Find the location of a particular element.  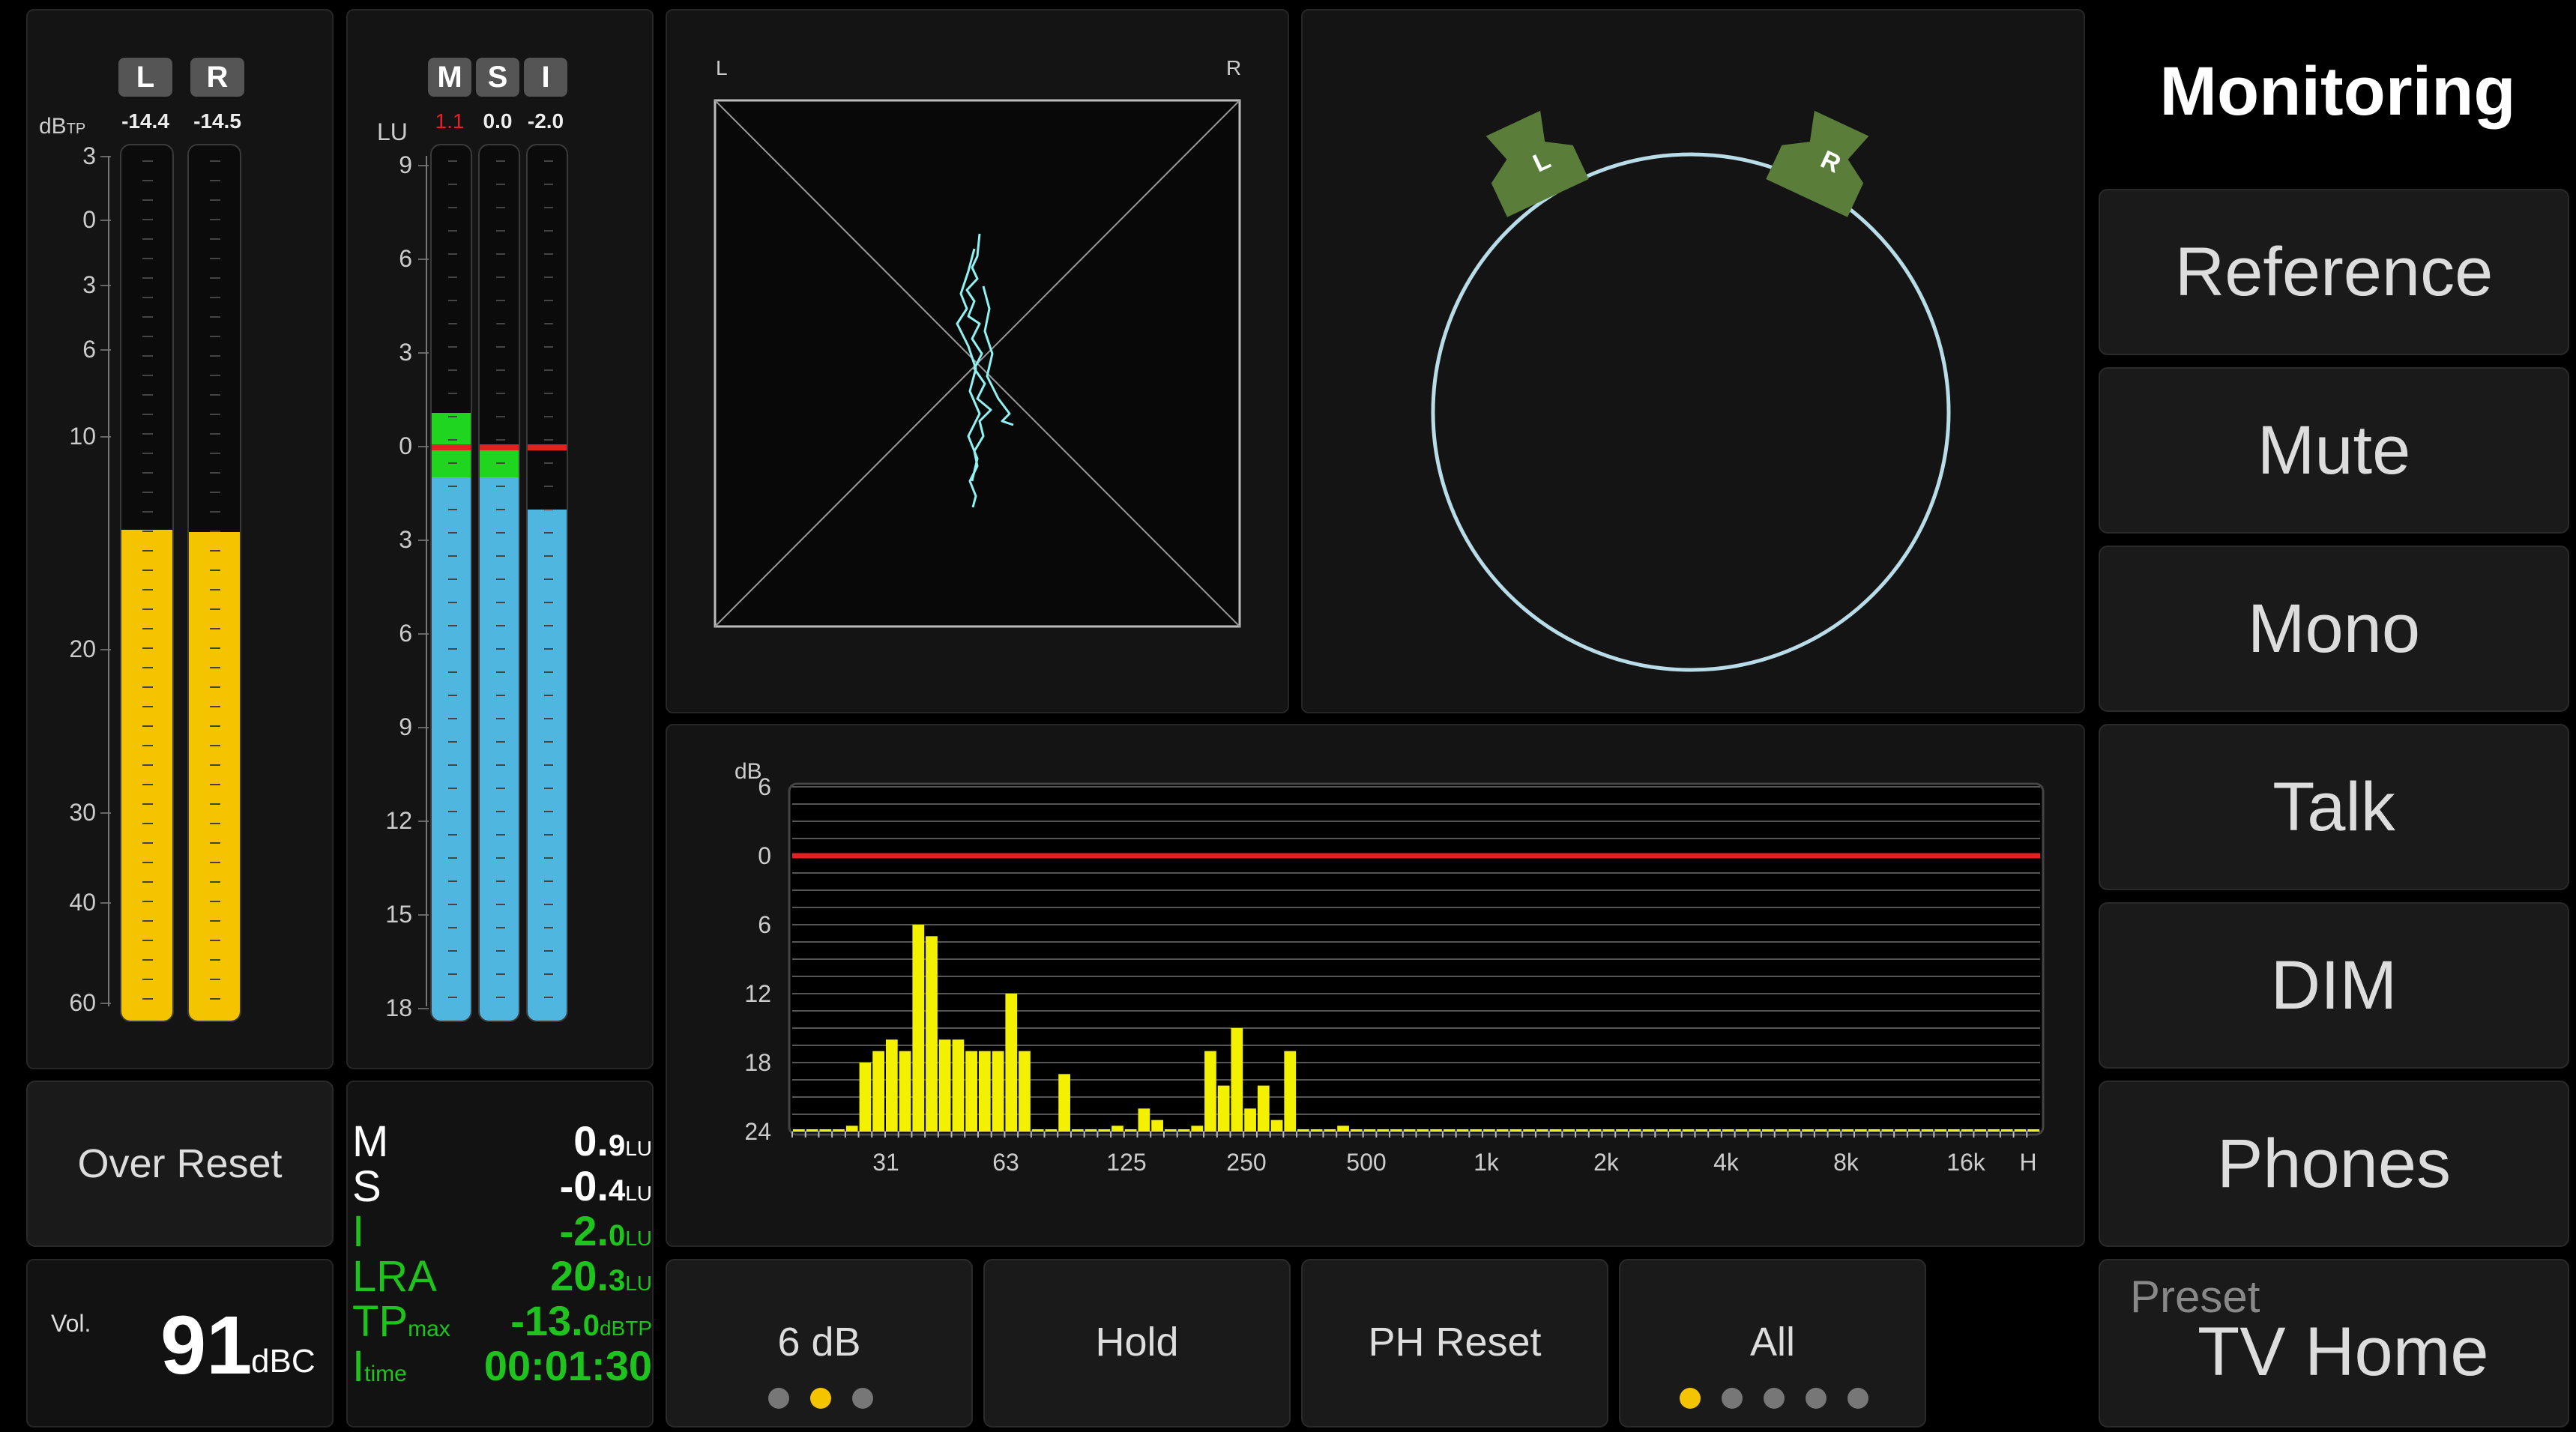

reference-button: Reference is located at coordinates (2334, 272).